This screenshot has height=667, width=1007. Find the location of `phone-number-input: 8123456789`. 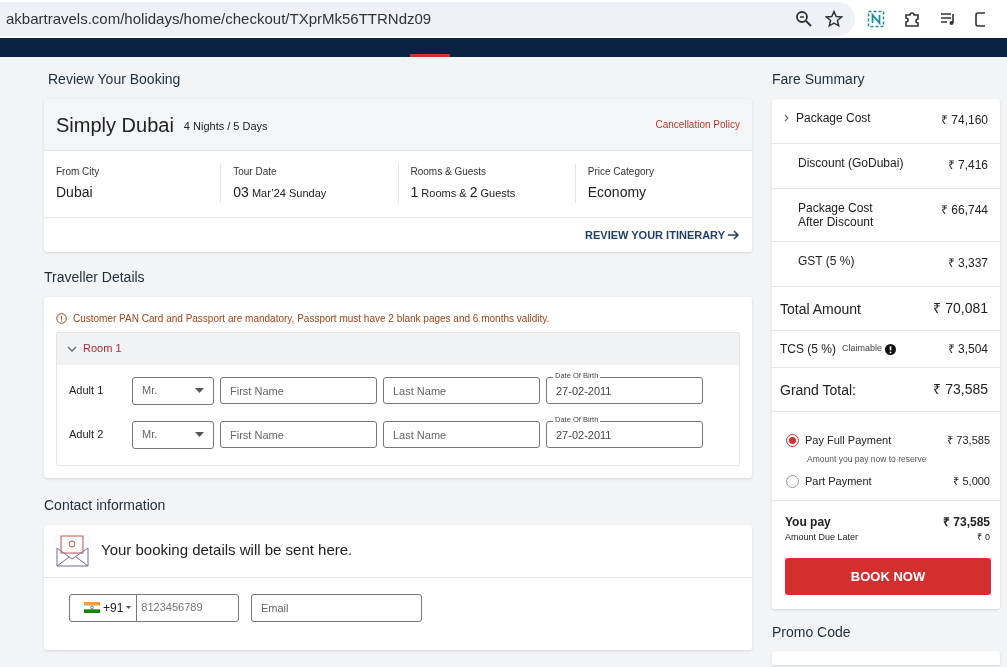

phone-number-input: 8123456789 is located at coordinates (185, 607).